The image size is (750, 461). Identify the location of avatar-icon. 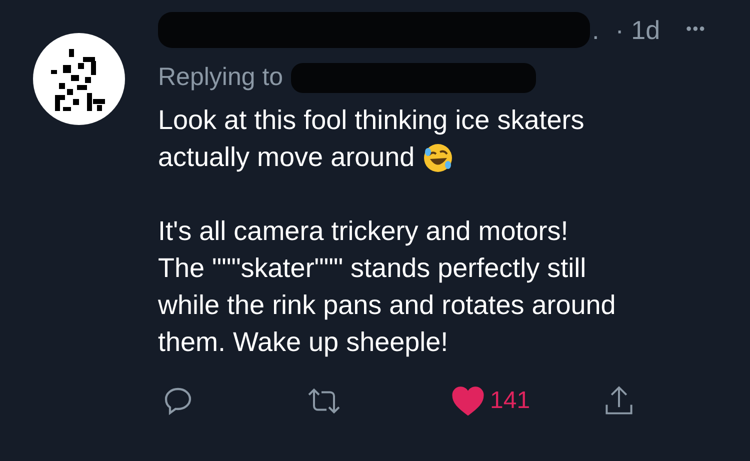
(79, 79).